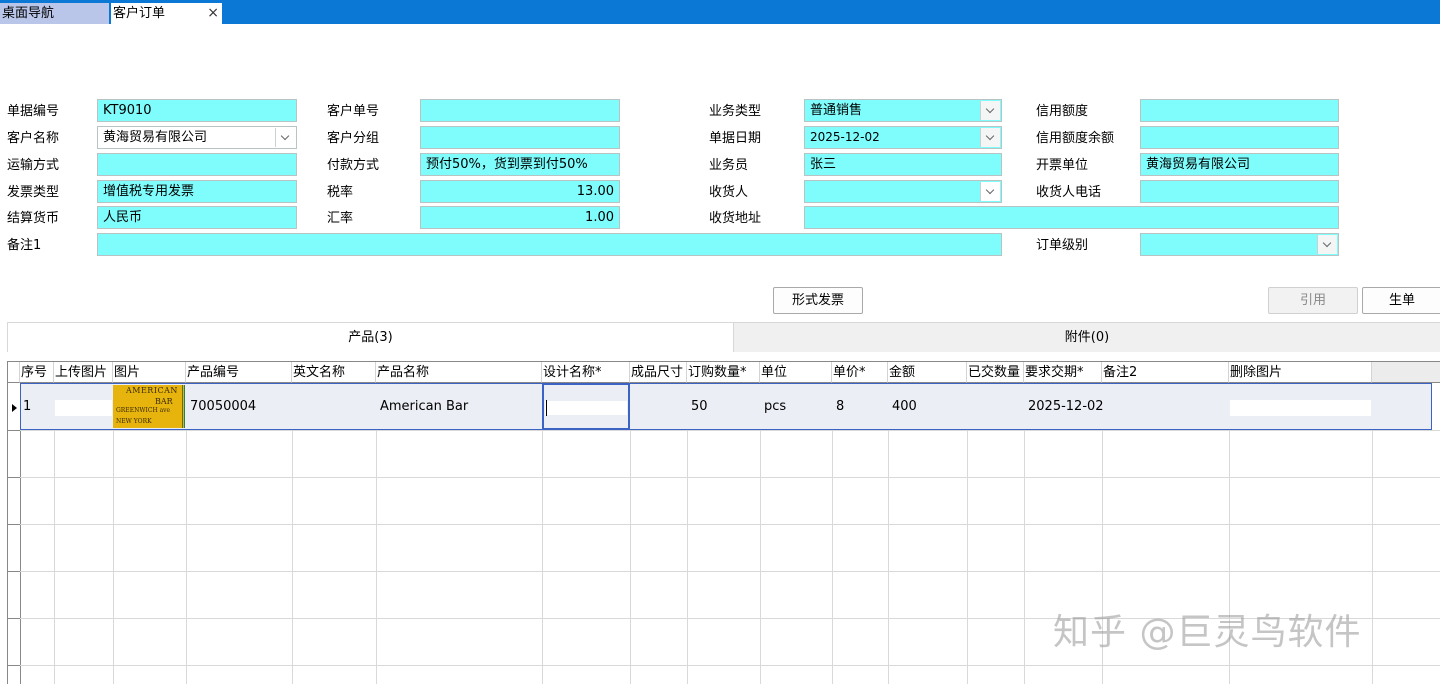 The width and height of the screenshot is (1440, 684). Describe the element at coordinates (1062, 165) in the screenshot. I see `invoice-unit-label: 开票单位` at that location.